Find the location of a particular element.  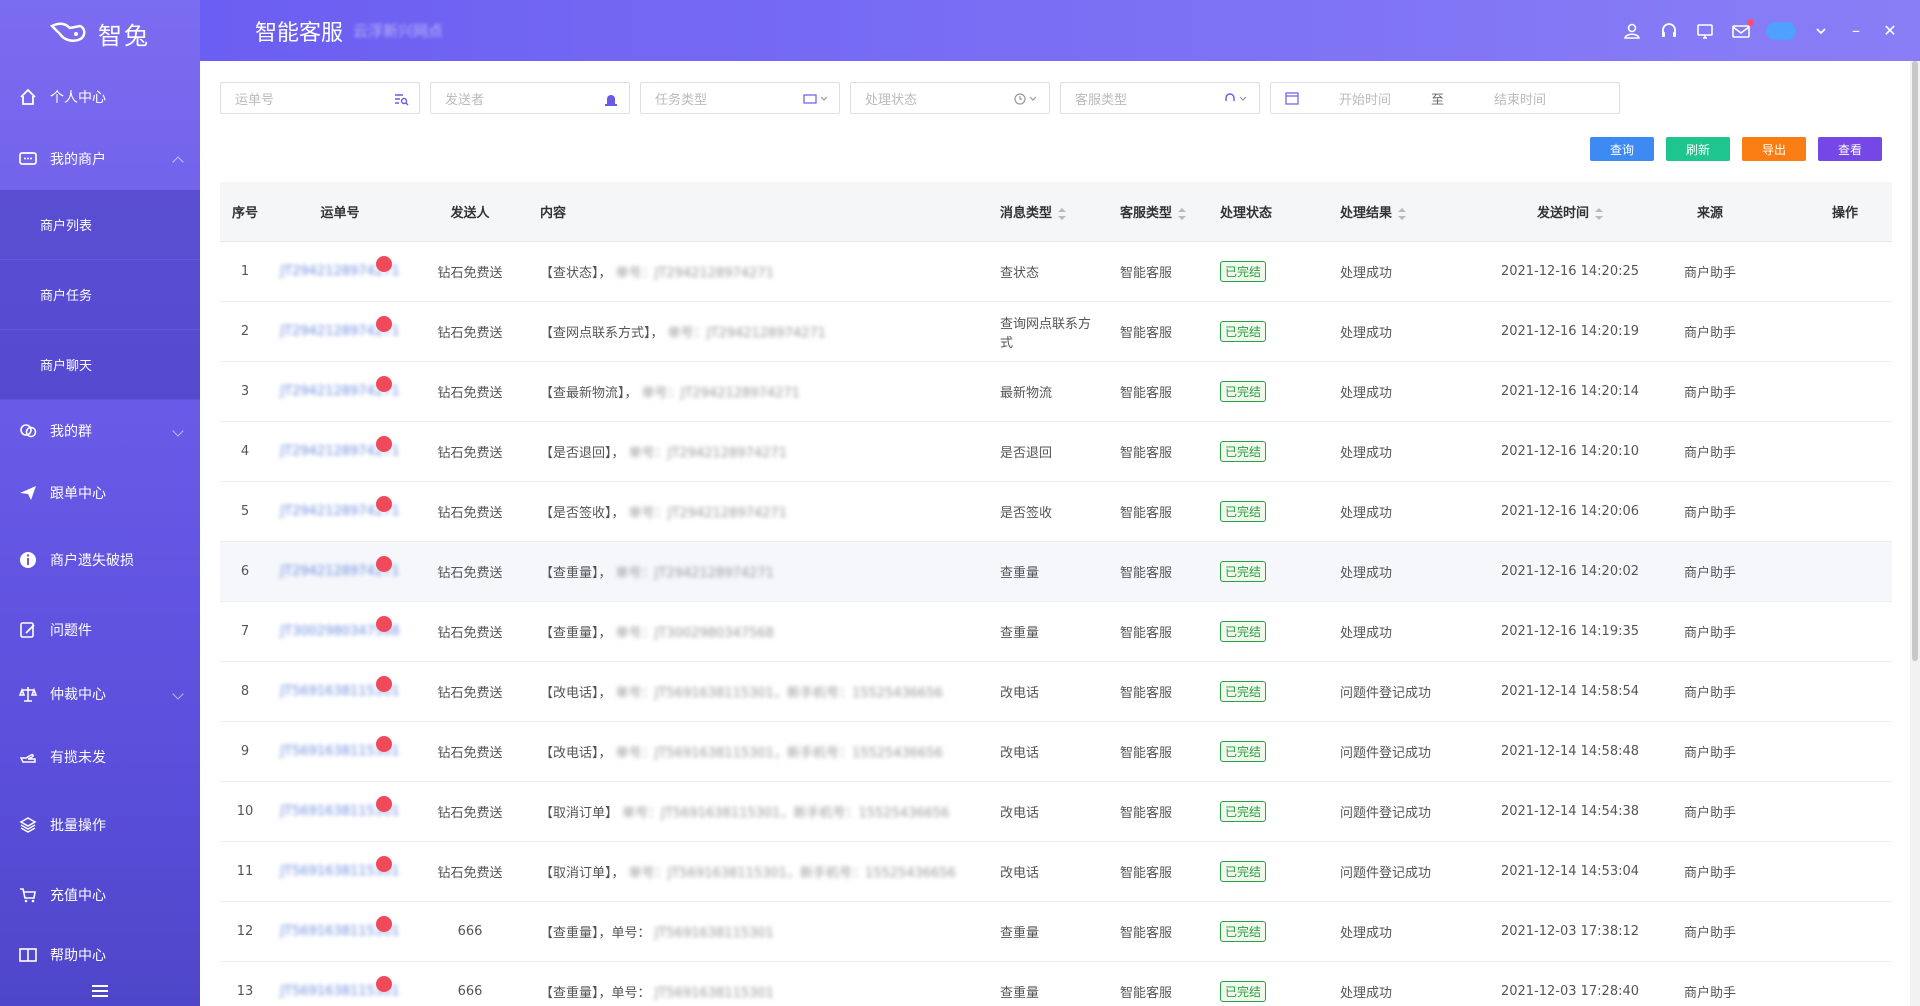

sidebar-item-label: 有揽未发 is located at coordinates (78, 758).